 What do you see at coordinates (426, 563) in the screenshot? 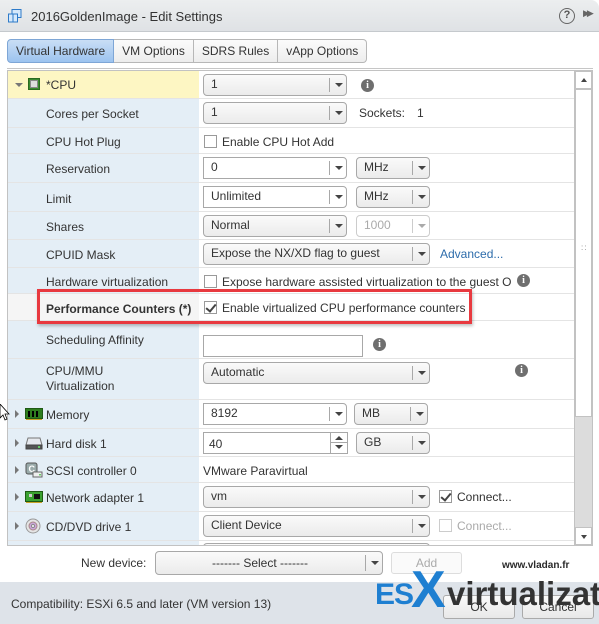
I see `add-device-button: Add` at bounding box center [426, 563].